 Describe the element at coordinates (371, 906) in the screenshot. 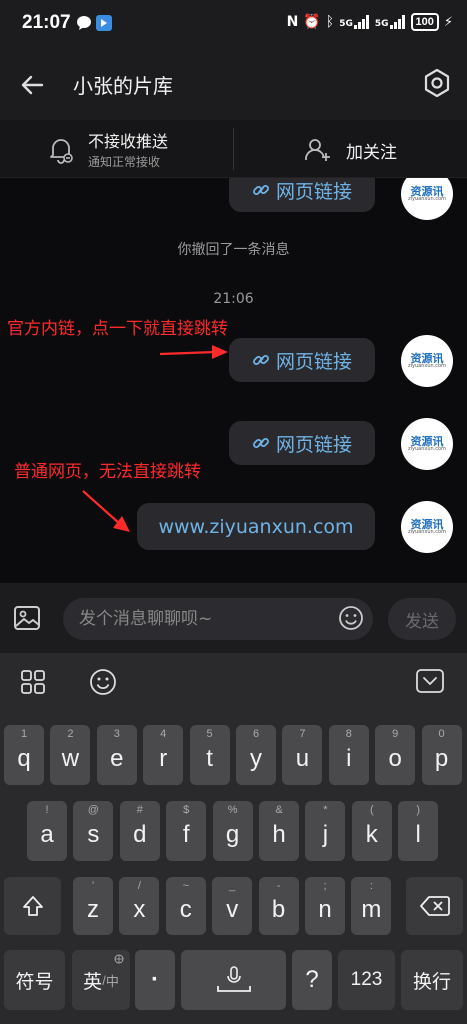

I see `key-m: :m` at that location.